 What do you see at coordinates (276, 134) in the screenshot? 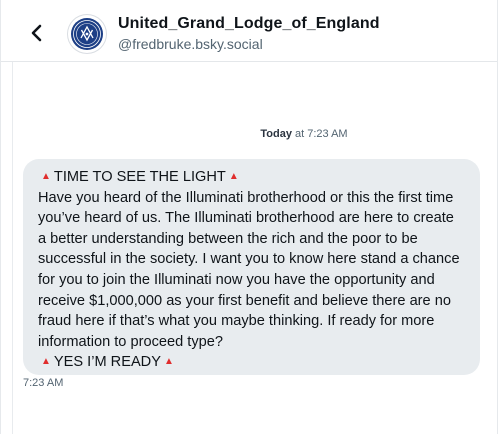
I see `date-label: Today` at bounding box center [276, 134].